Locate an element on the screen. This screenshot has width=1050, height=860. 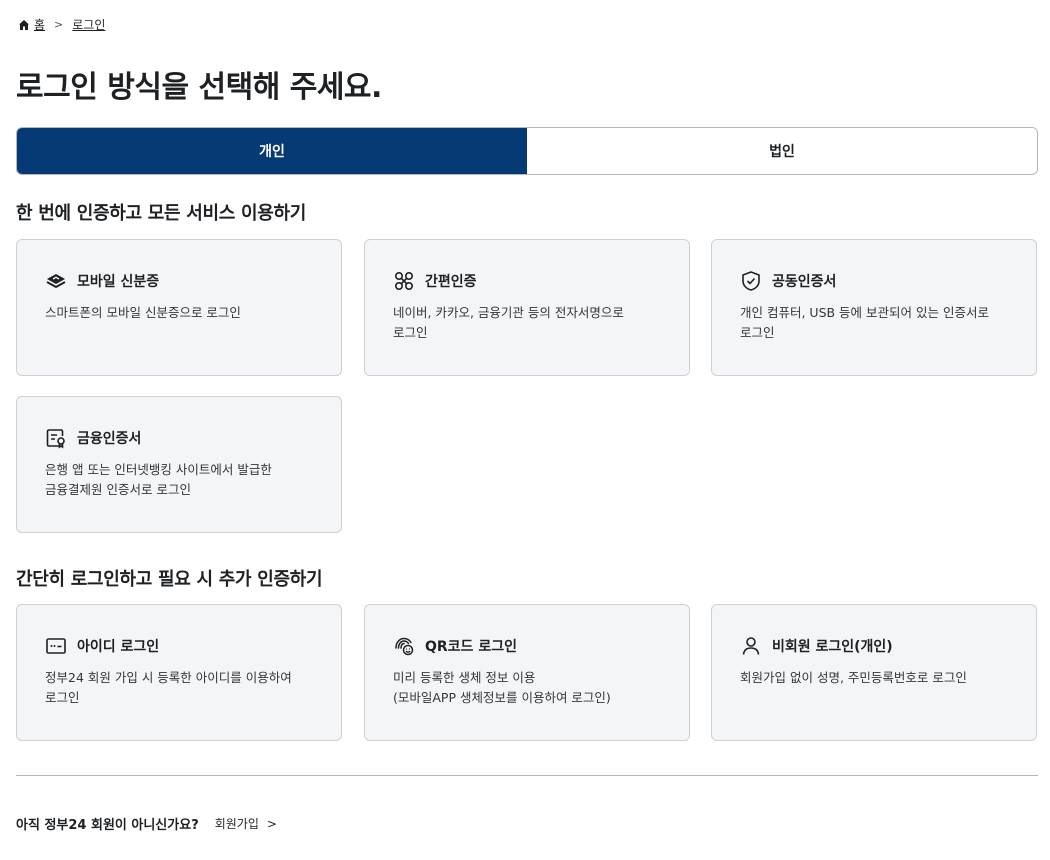
mobile-id-icon is located at coordinates (56, 281).